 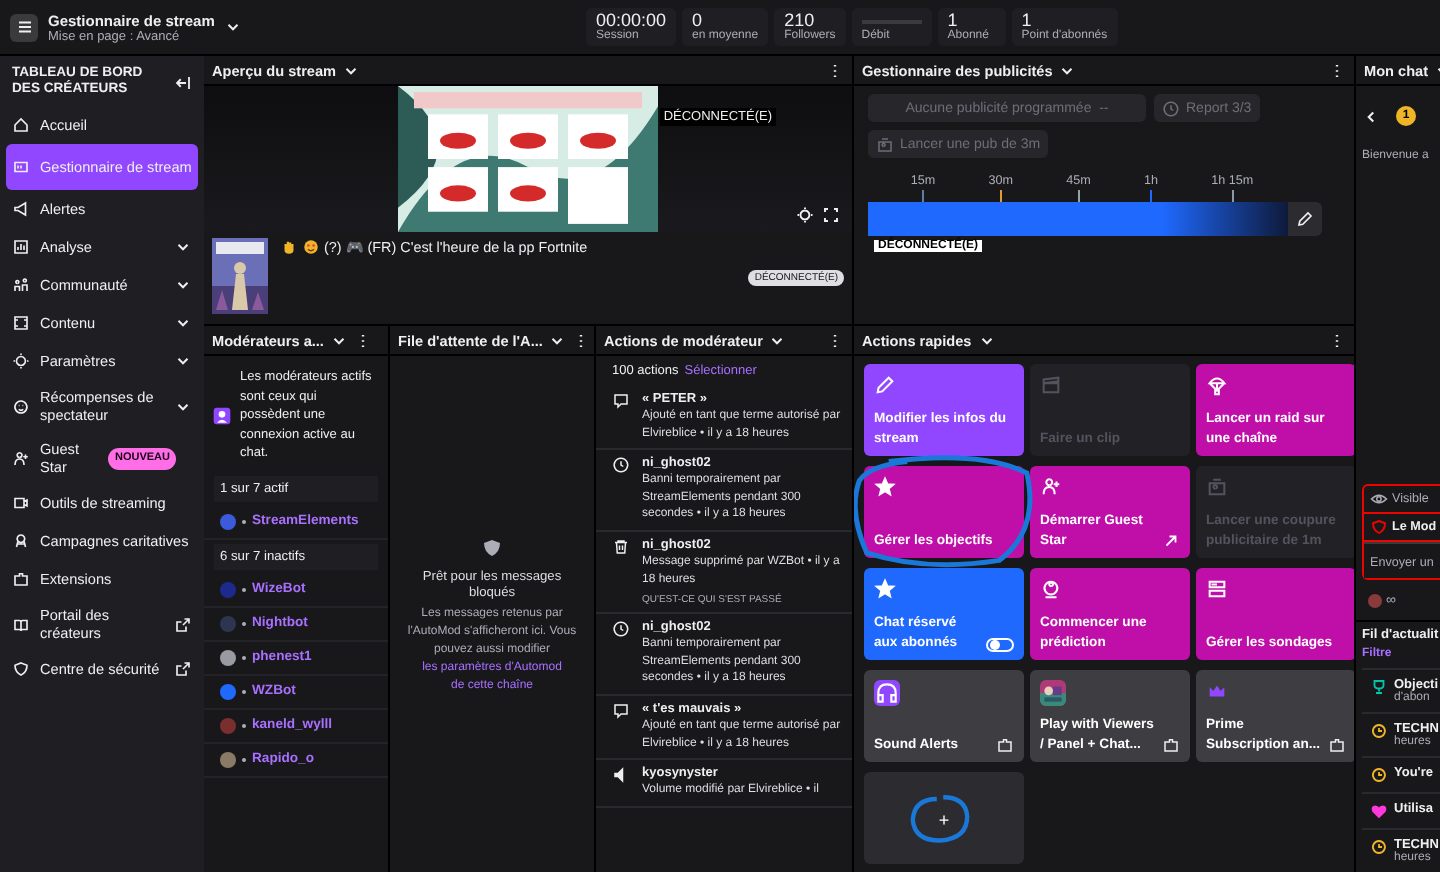 What do you see at coordinates (21, 125) in the screenshot?
I see `home-icon` at bounding box center [21, 125].